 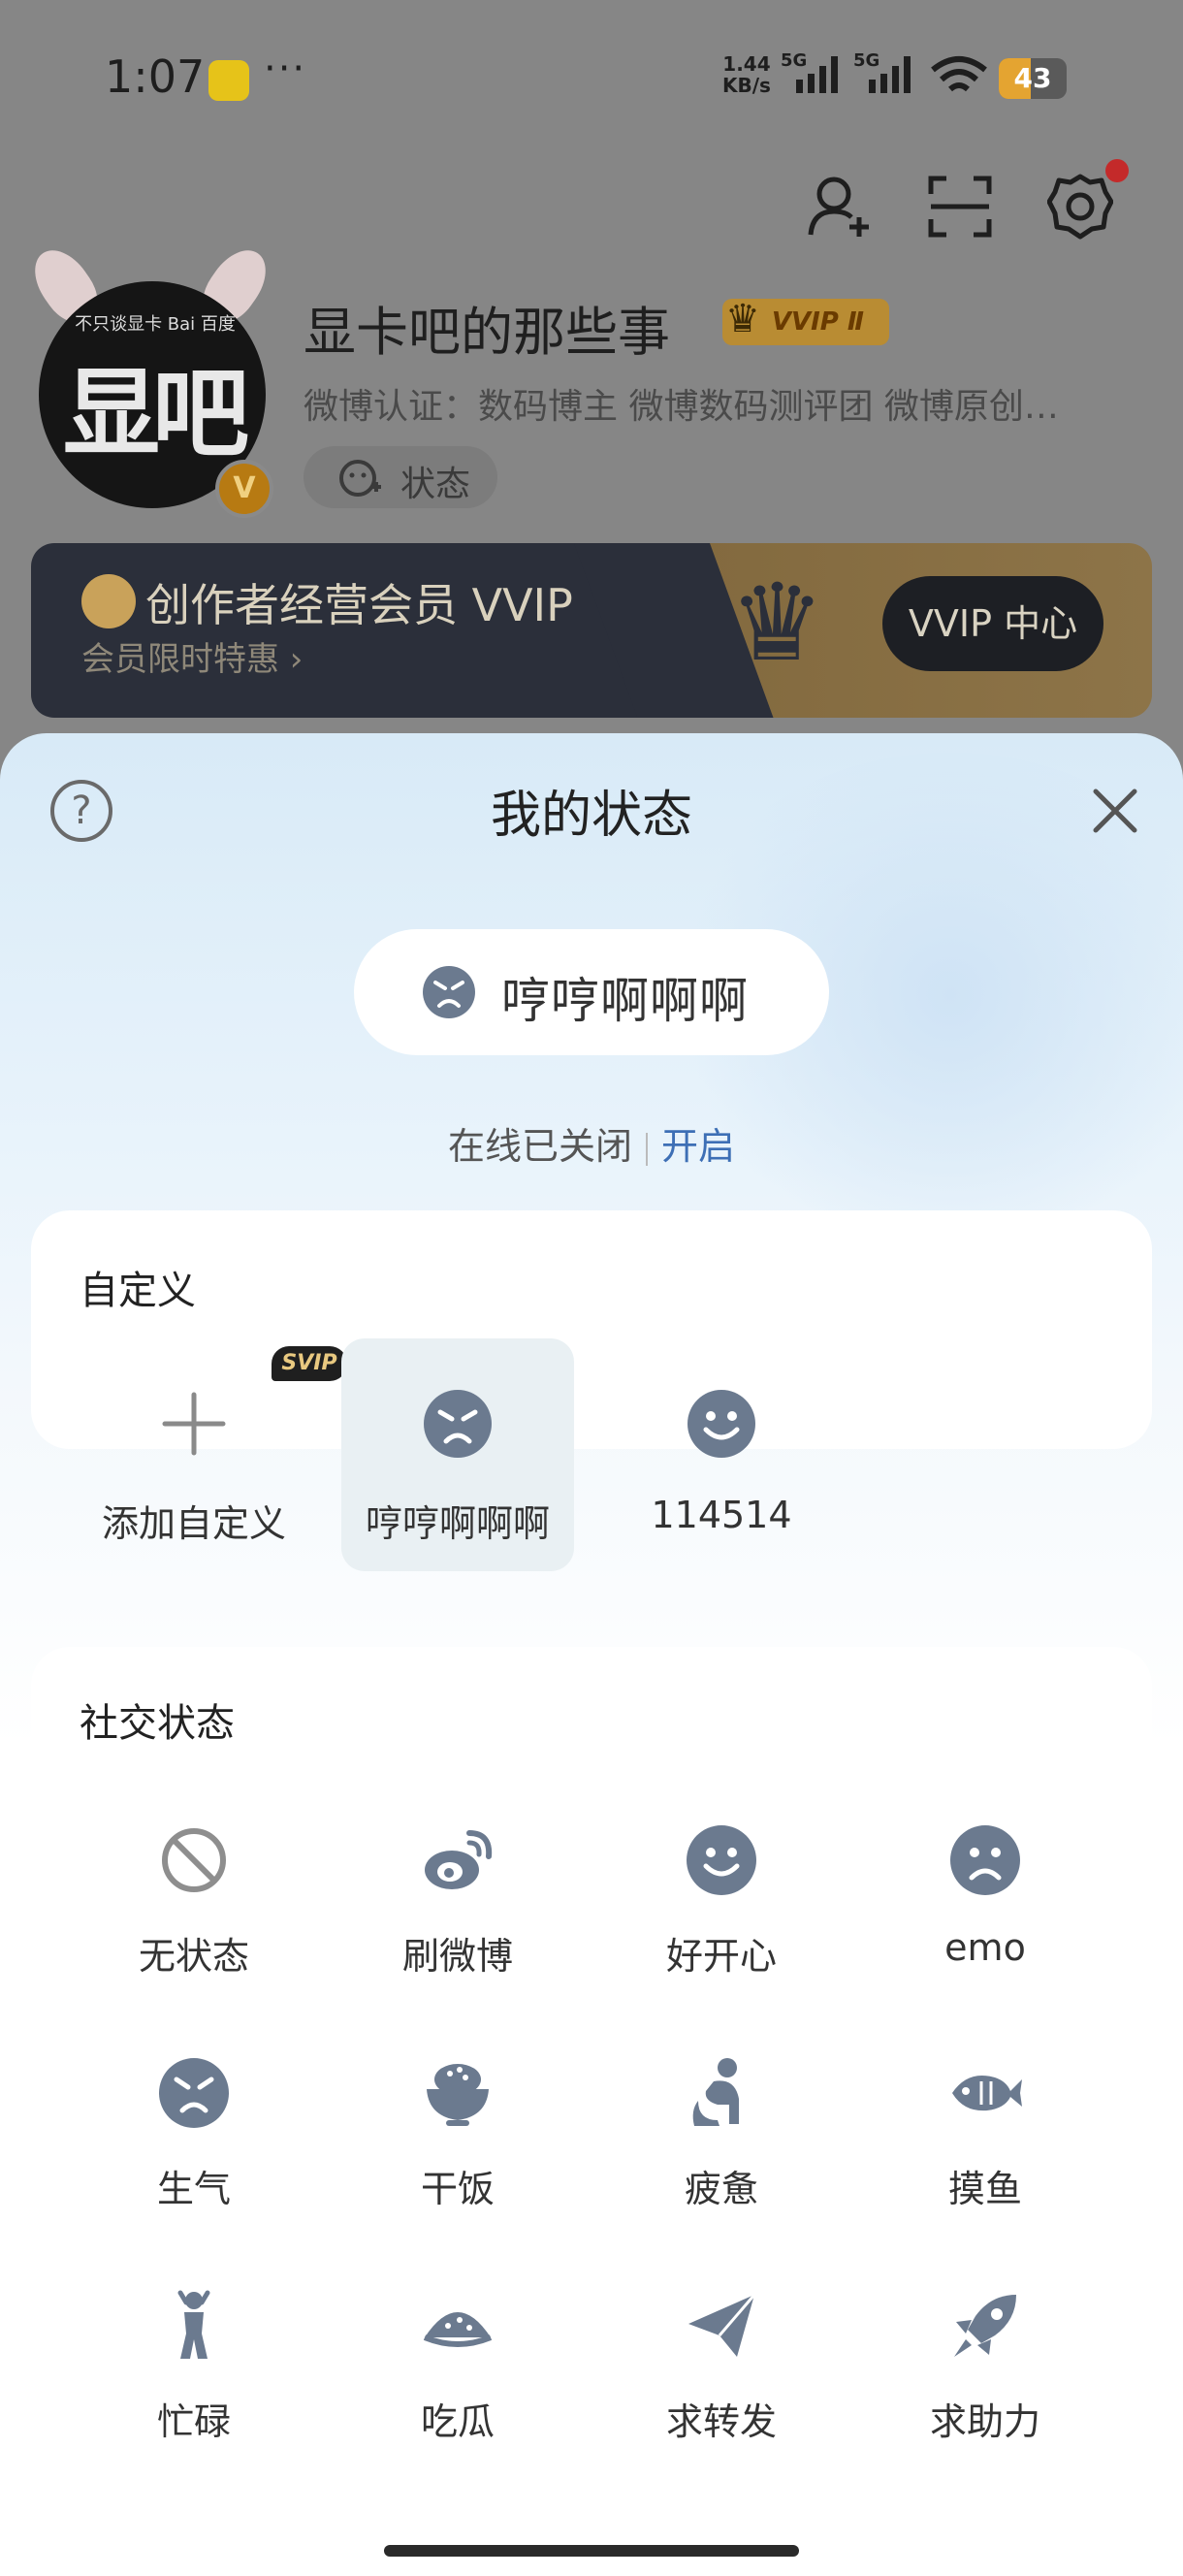 What do you see at coordinates (960, 207) in the screenshot?
I see `scan-icon` at bounding box center [960, 207].